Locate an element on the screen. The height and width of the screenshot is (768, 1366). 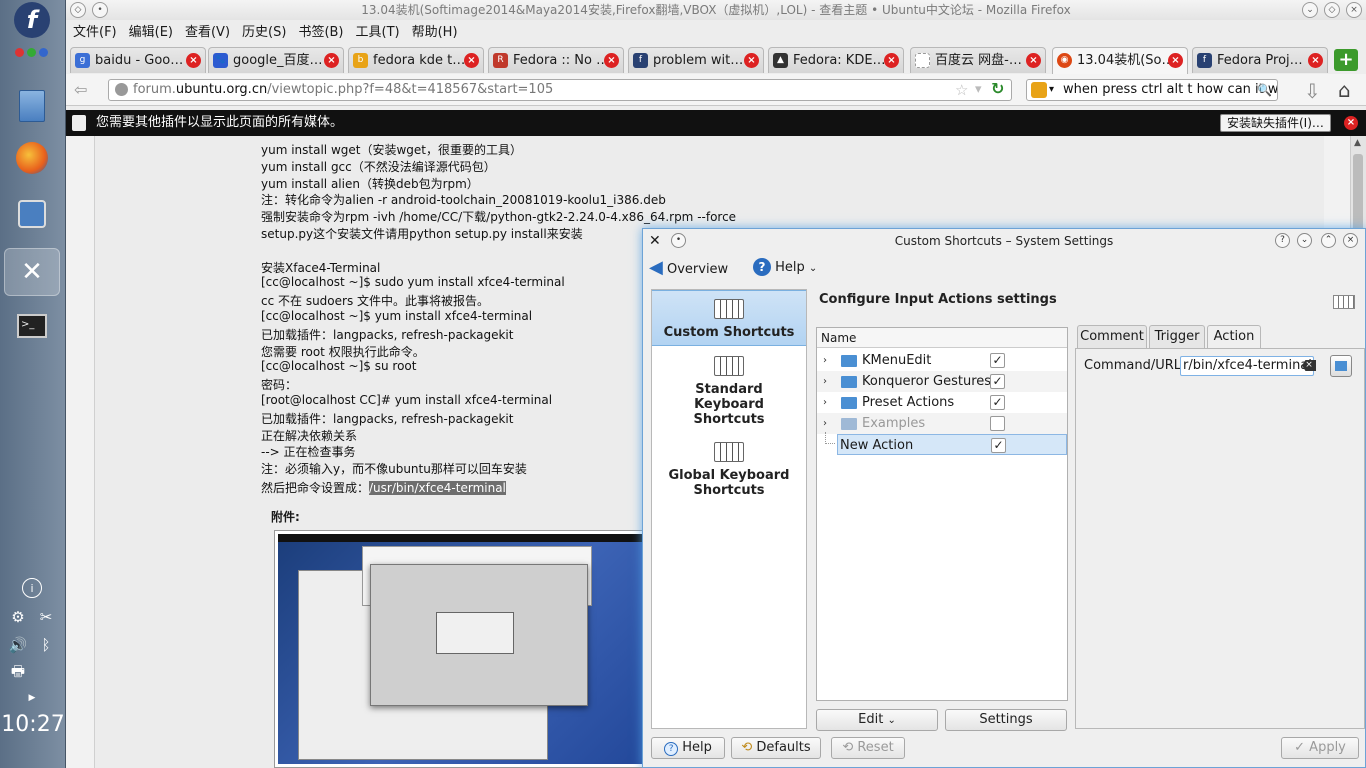
command-url-input: r/bin/xfce4-terminal is located at coordinates (1247, 366).